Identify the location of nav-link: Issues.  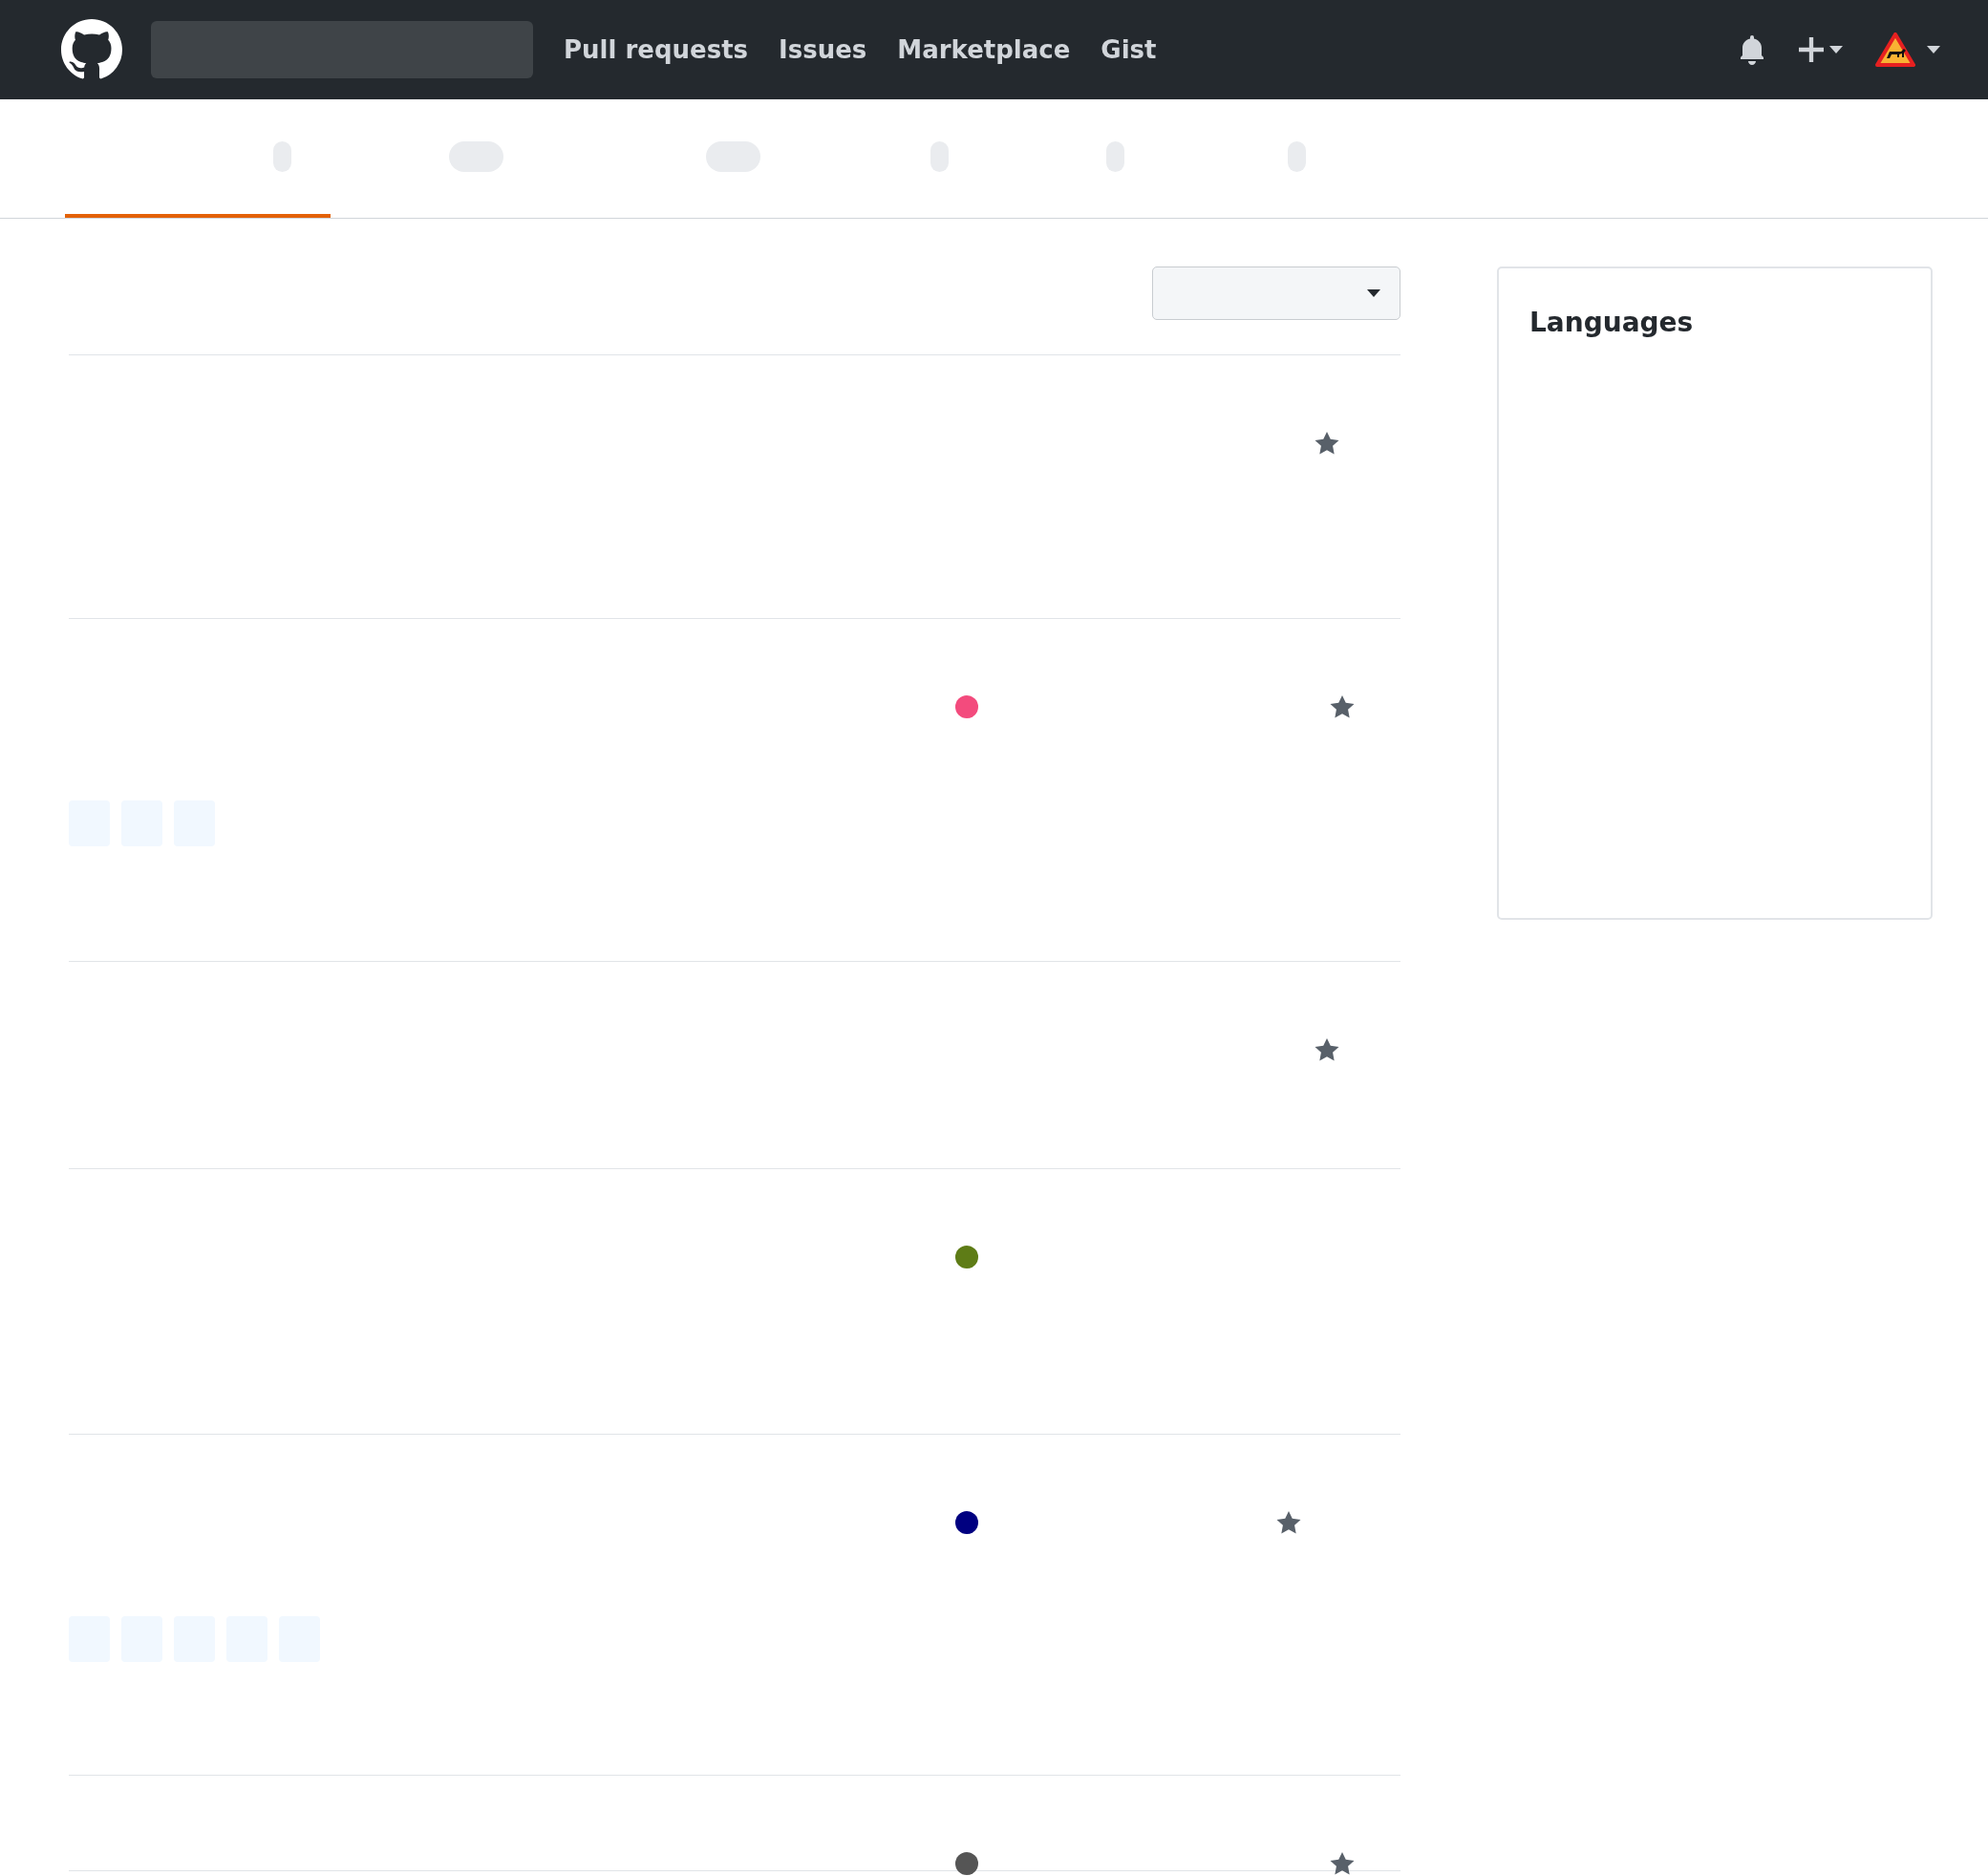
(823, 50).